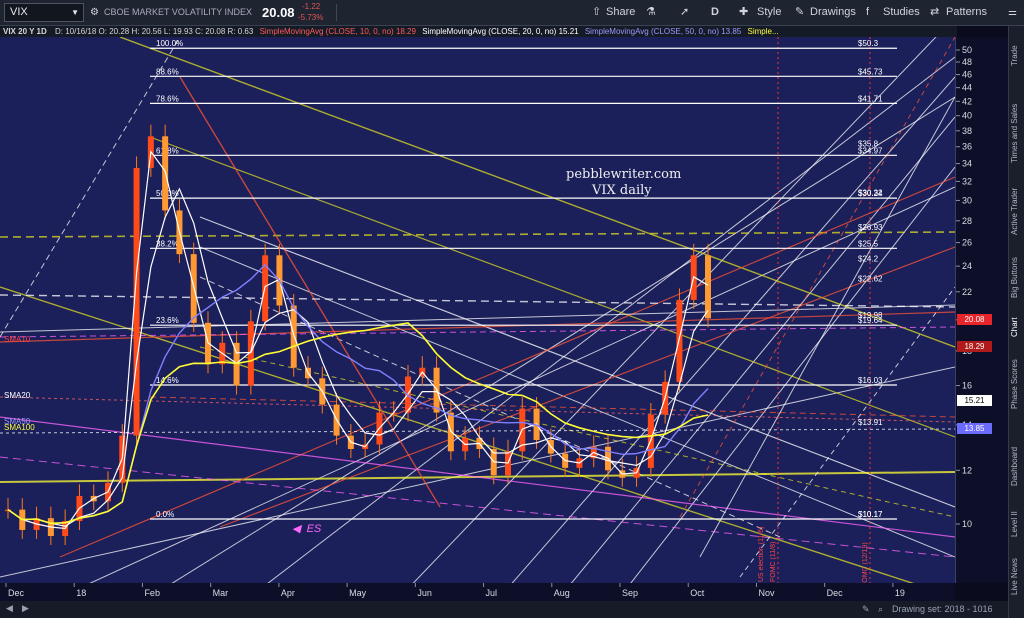  I want to click on last-price: 20.08, so click(278, 12).